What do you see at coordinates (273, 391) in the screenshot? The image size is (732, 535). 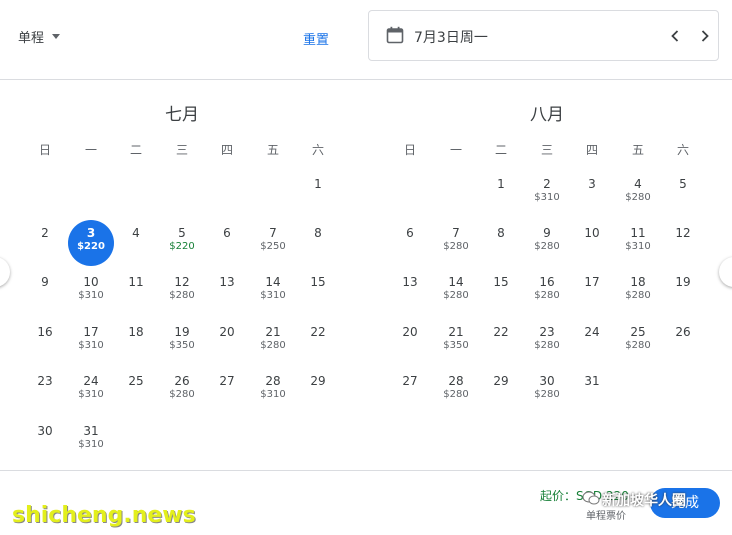 I see `calendar-day: 28 $310` at bounding box center [273, 391].